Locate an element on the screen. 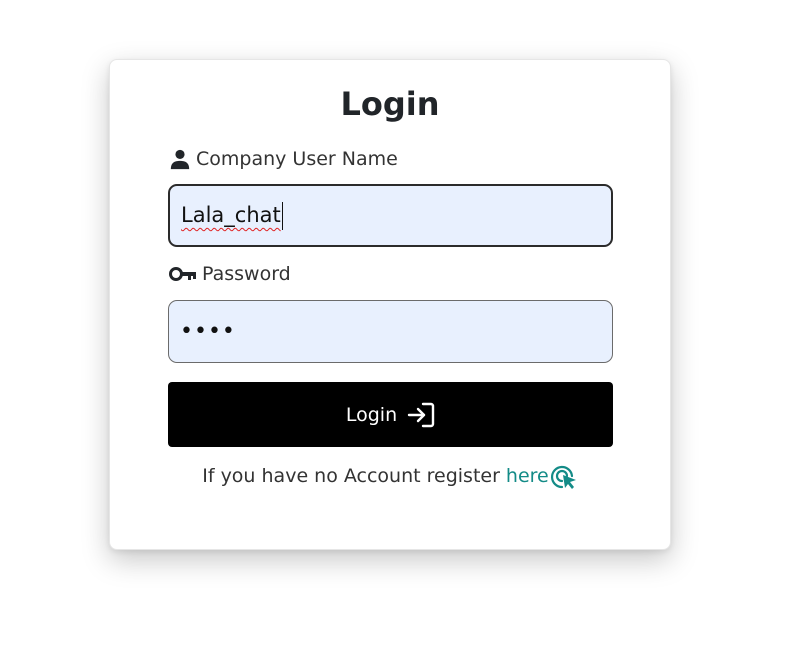  key-icon is located at coordinates (183, 274).